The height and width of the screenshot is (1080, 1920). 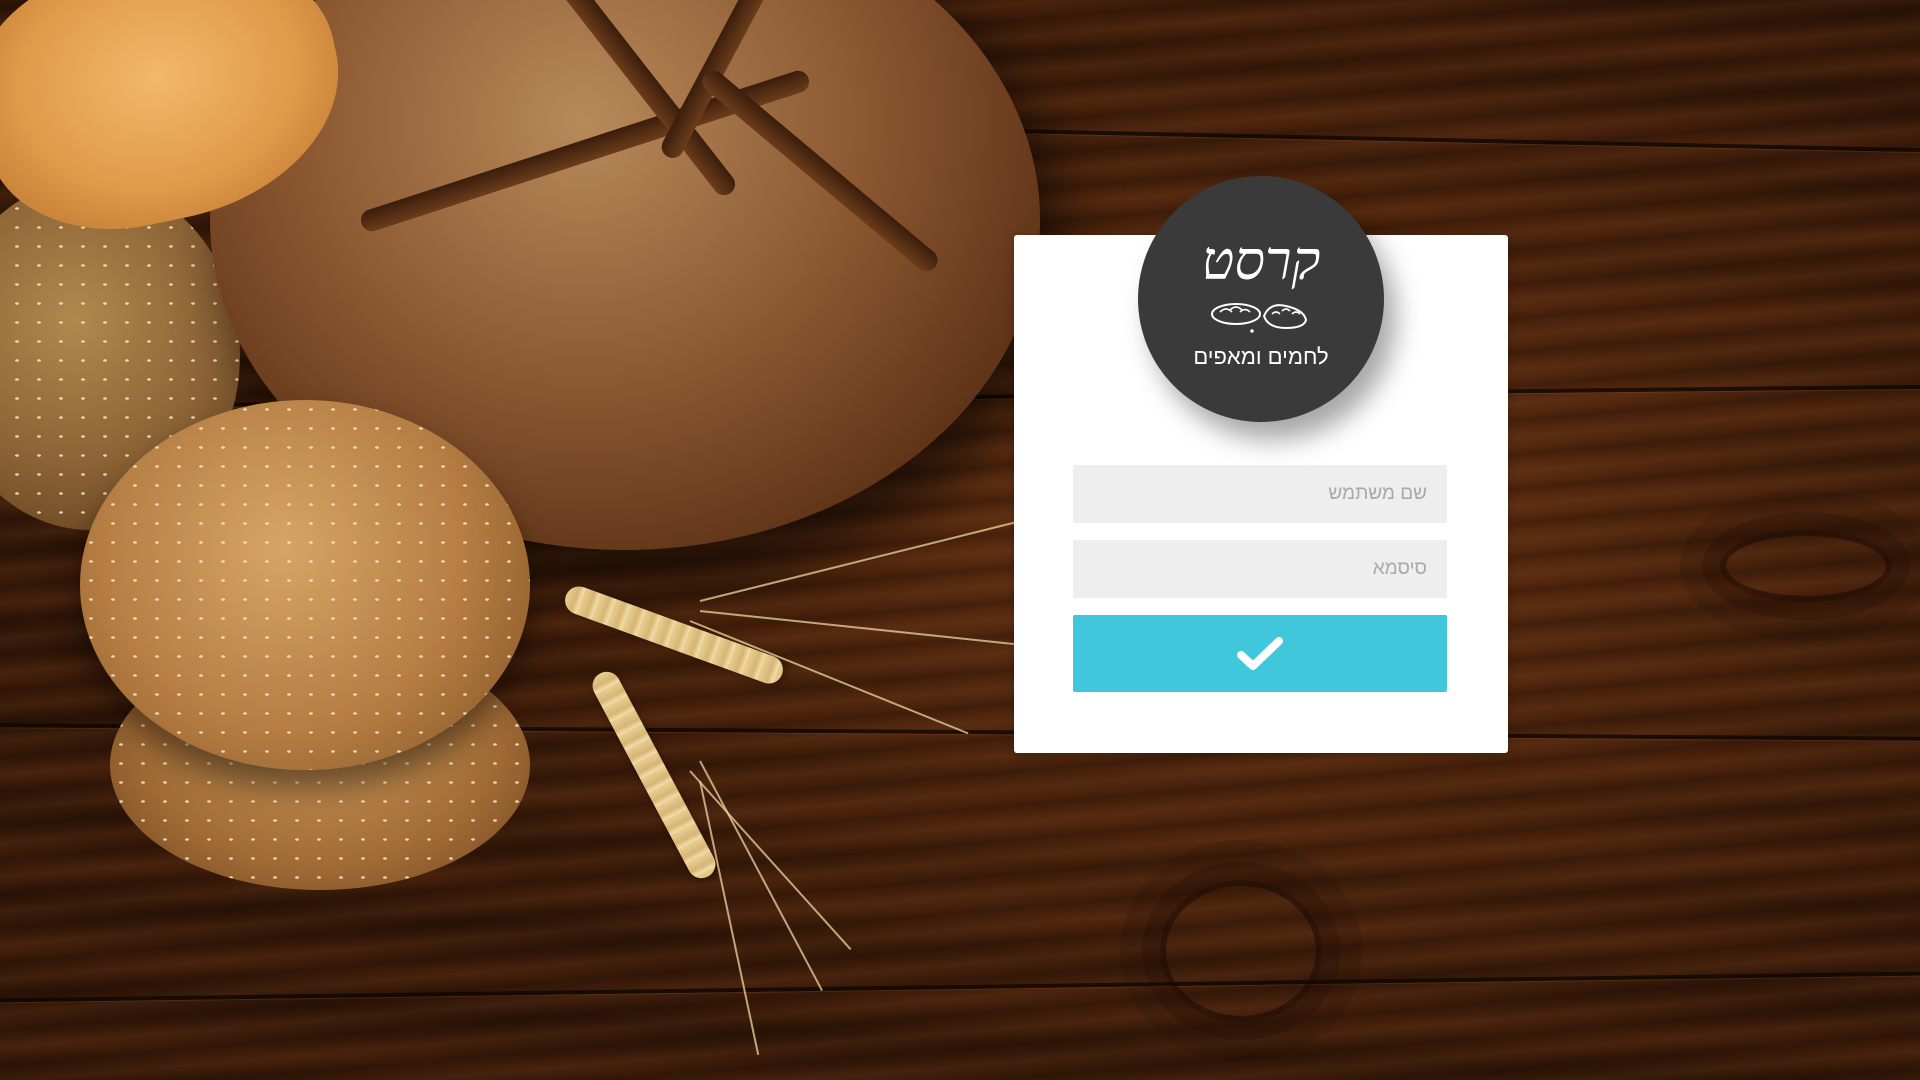 I want to click on brand-tagline: לחמים ומאפים, so click(x=1261, y=356).